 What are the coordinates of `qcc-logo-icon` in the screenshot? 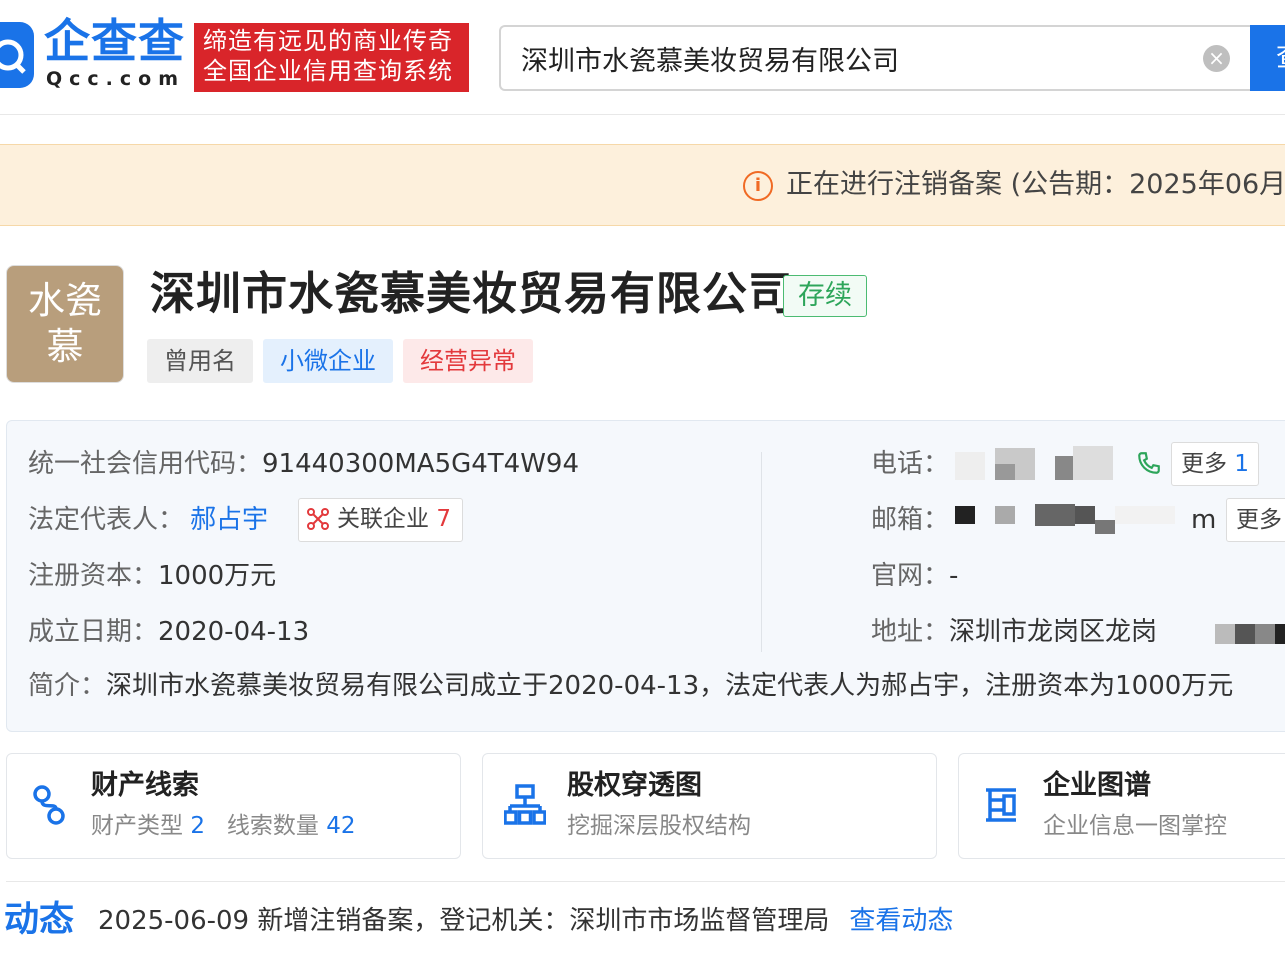 It's located at (17, 55).